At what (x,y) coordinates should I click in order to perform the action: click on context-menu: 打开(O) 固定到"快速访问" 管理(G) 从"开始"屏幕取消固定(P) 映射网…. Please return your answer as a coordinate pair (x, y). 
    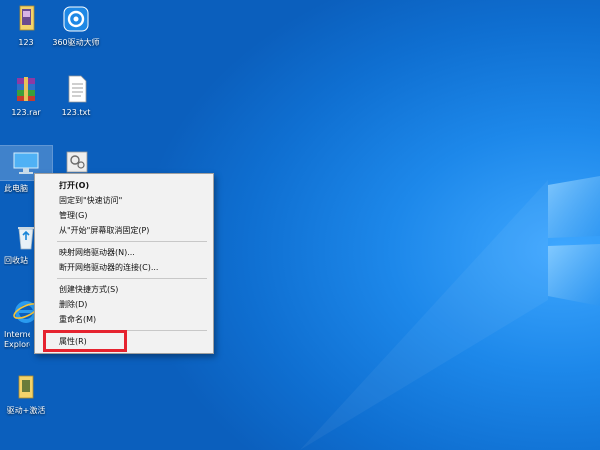
    Looking at the image, I should click on (124, 263).